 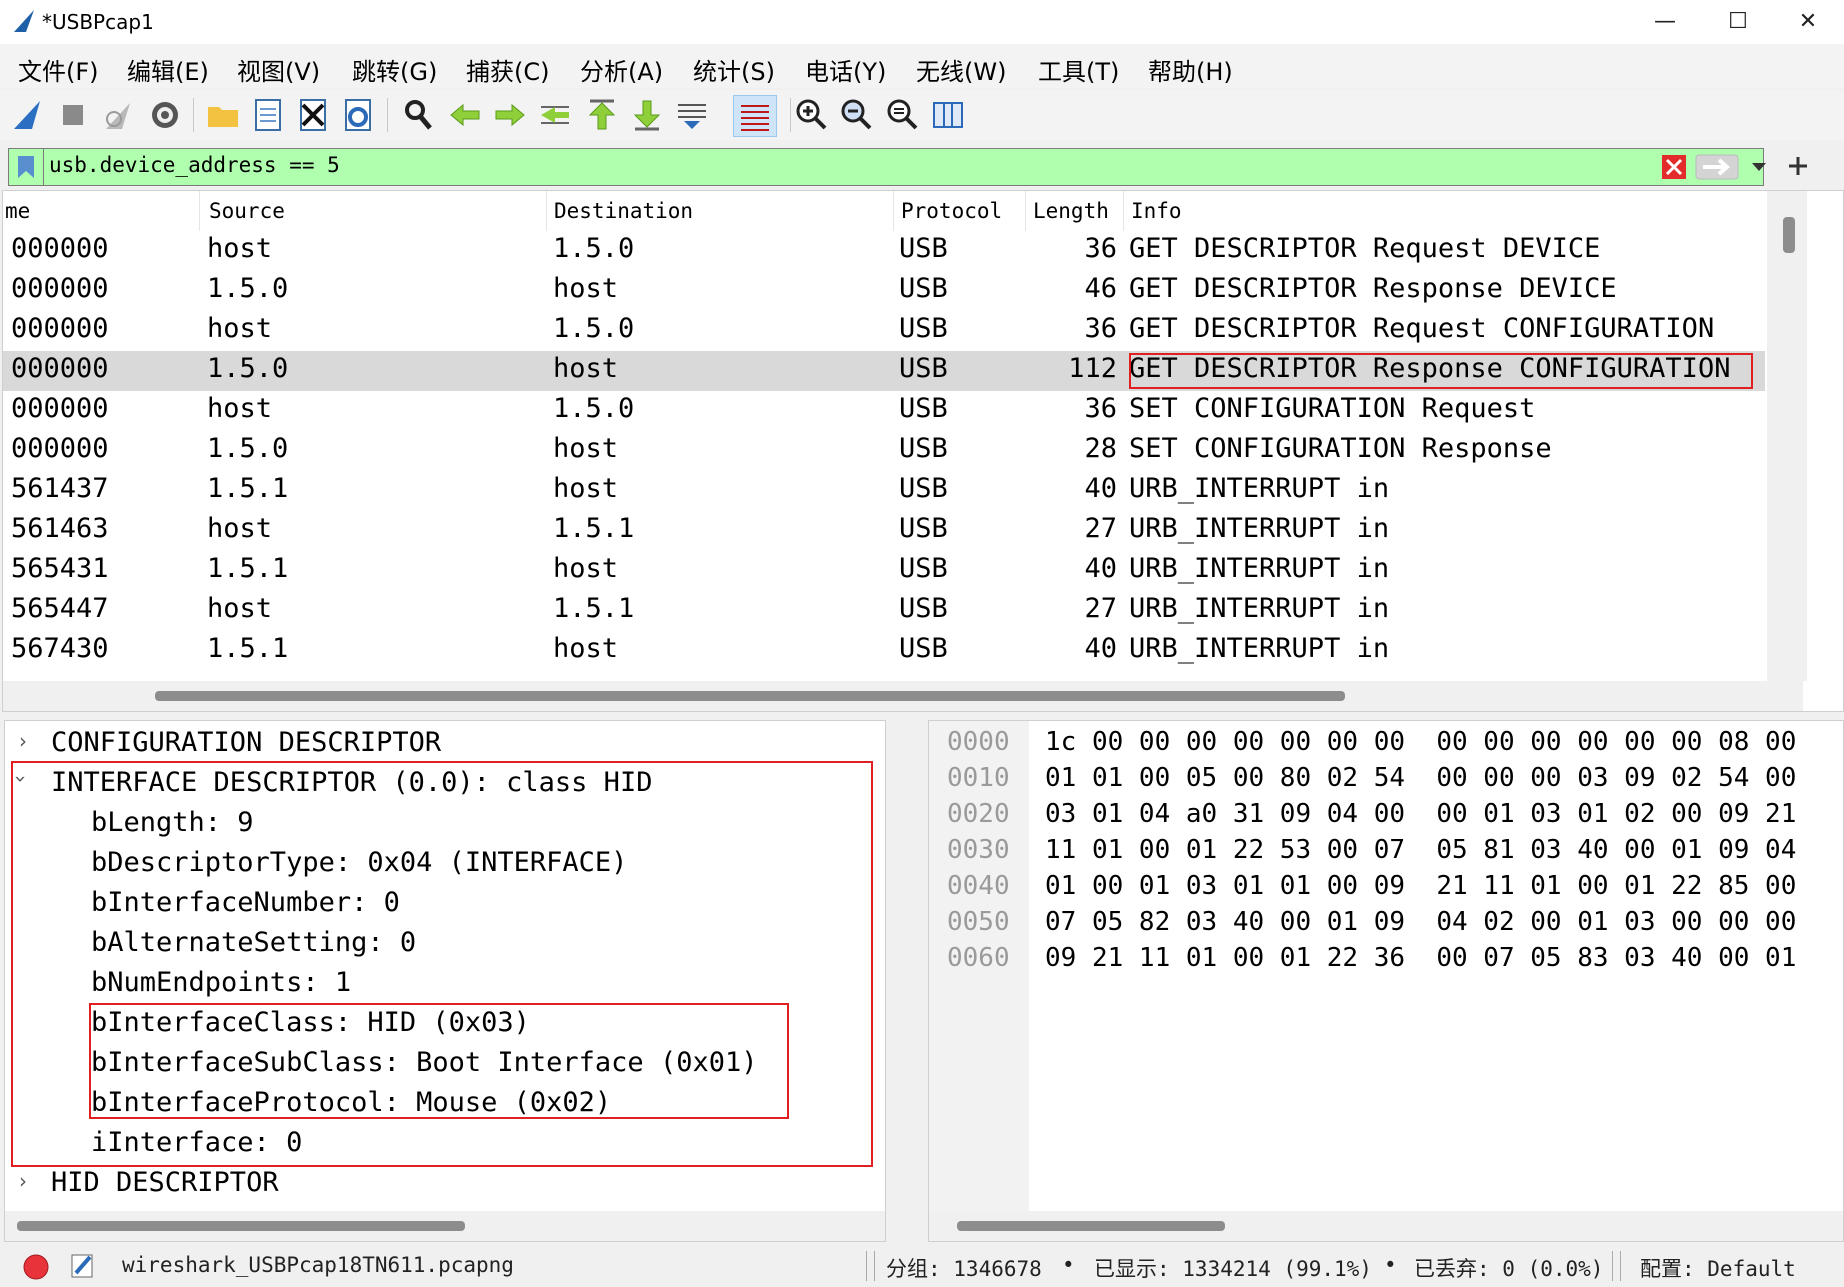 What do you see at coordinates (948, 115) in the screenshot?
I see `resize-columns-icon` at bounding box center [948, 115].